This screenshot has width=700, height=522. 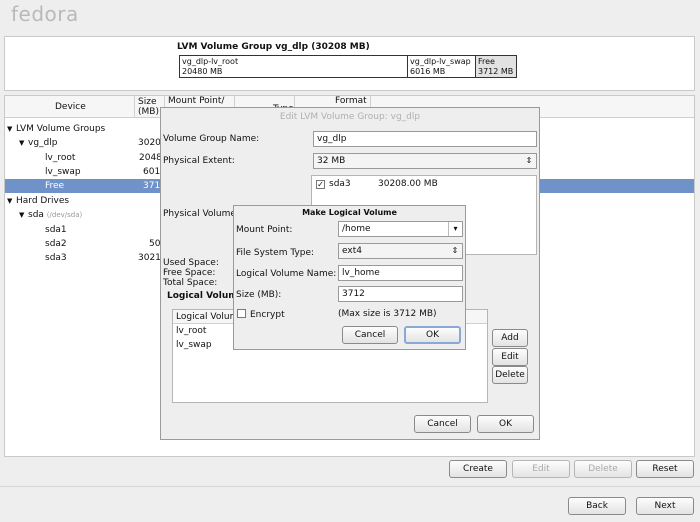 I want to click on physical-extent-label: Physical Extent:, so click(x=199, y=161).